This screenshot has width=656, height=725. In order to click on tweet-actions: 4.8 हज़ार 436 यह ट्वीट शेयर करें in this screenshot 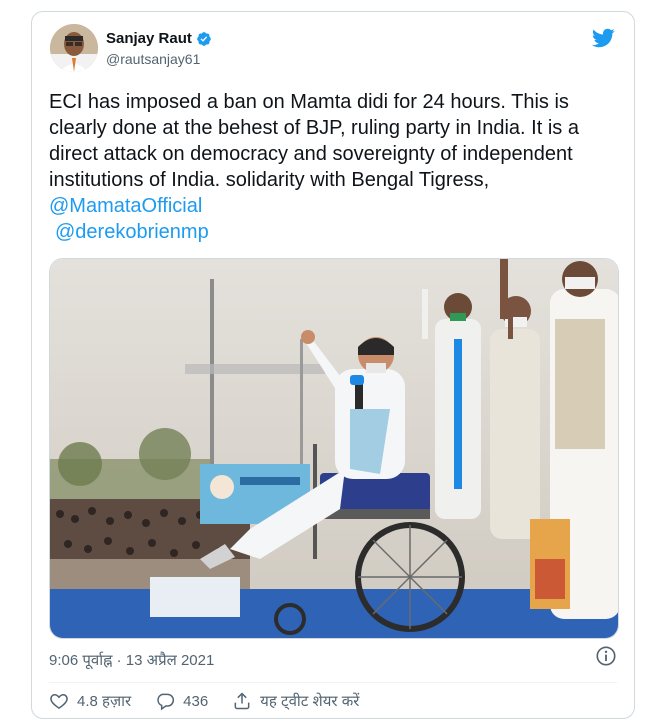, I will do `click(216, 701)`.